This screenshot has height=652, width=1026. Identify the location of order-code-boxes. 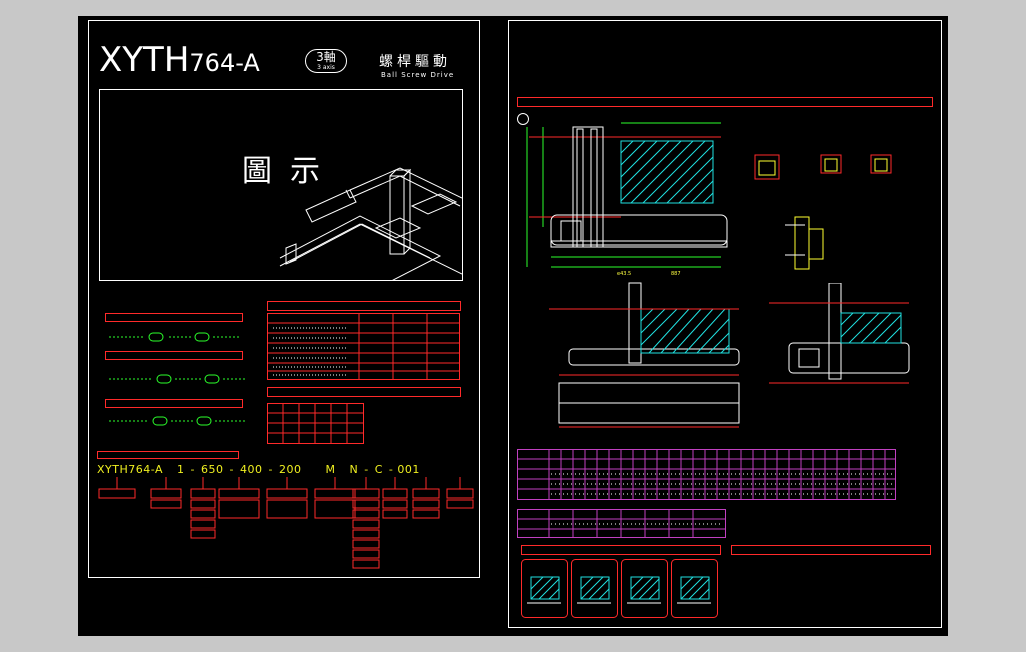
(286, 523).